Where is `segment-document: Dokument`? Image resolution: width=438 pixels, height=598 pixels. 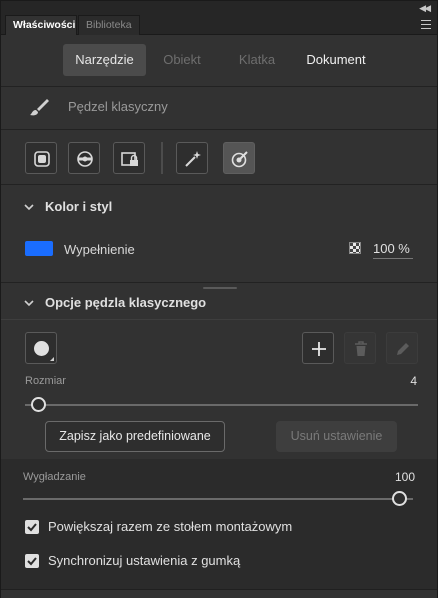
segment-document: Dokument is located at coordinates (336, 60).